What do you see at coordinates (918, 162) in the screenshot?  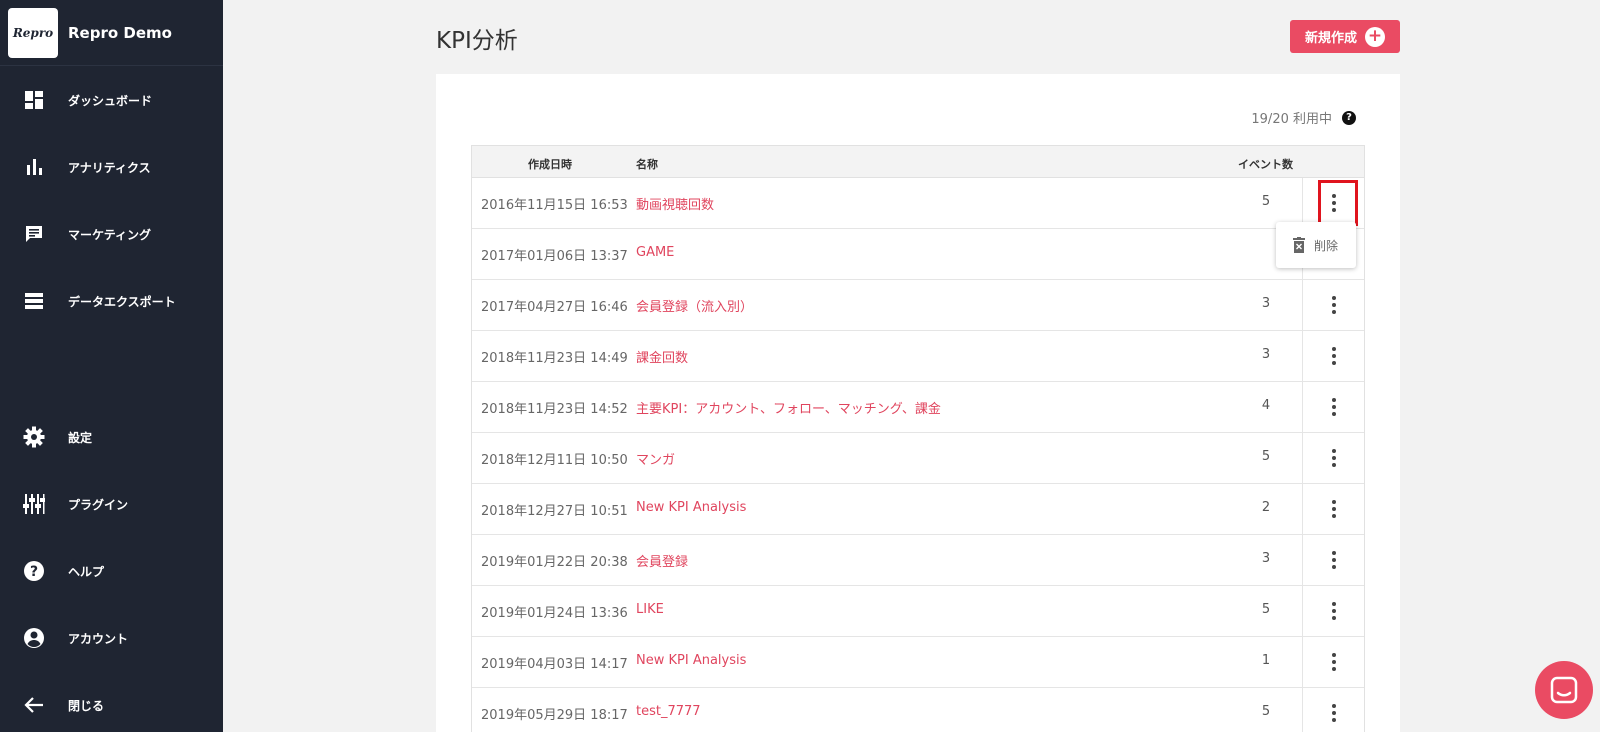 I see `table-header: 作成日時 名称 イベント数` at bounding box center [918, 162].